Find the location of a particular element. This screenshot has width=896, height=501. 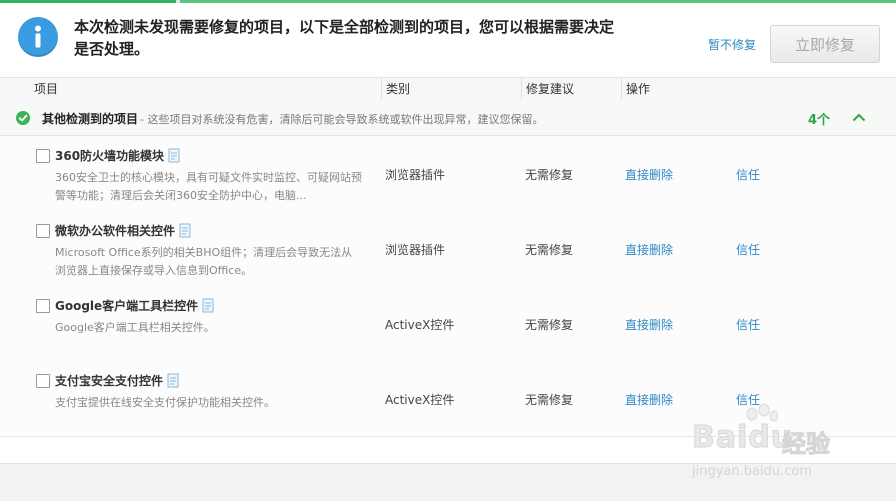

column-category: 类别 is located at coordinates (398, 89).